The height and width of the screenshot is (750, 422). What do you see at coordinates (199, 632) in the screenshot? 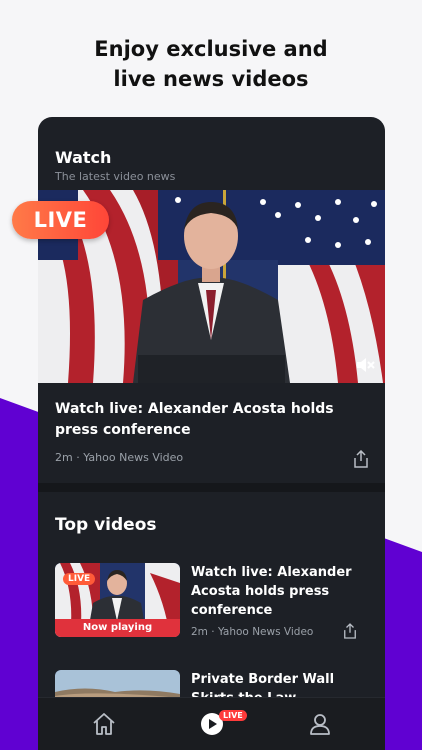
I see `top-video-age: 2m` at bounding box center [199, 632].